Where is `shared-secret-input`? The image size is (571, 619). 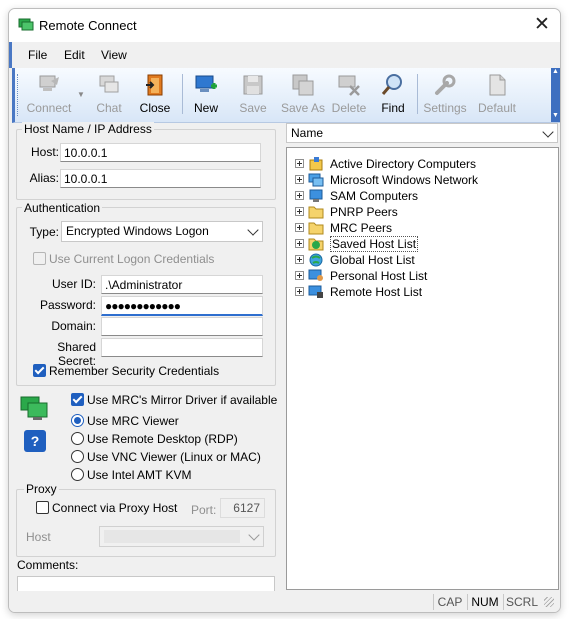
shared-secret-input is located at coordinates (182, 347).